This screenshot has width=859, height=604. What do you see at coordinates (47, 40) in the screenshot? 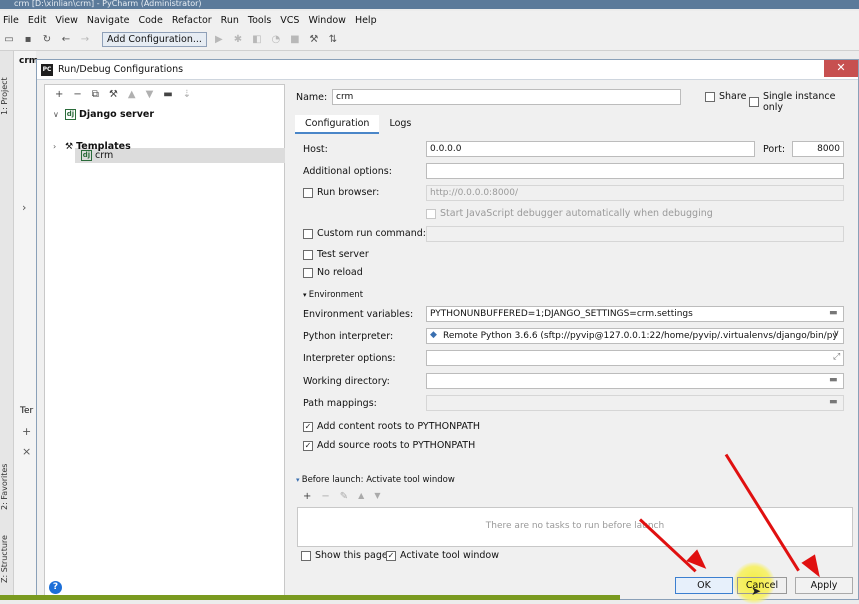
I see `sync-icon: ↻` at bounding box center [47, 40].